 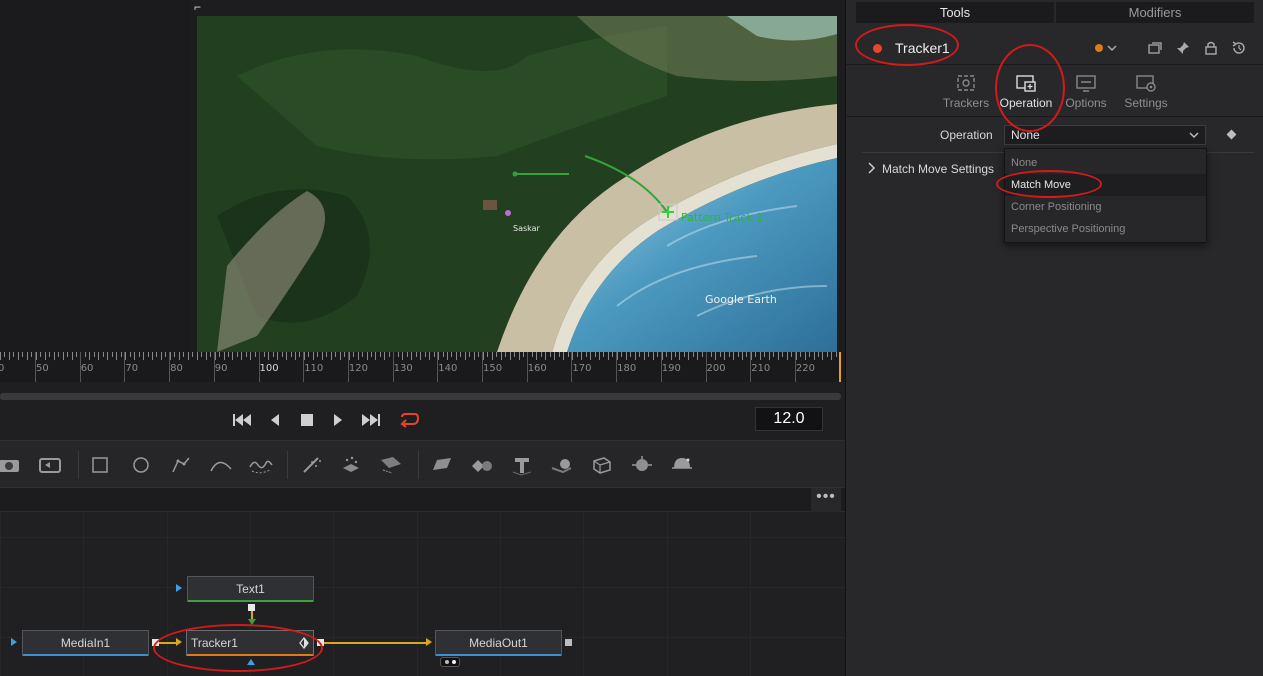 I want to click on node-mediain1: MediaIn1, so click(x=85, y=643).